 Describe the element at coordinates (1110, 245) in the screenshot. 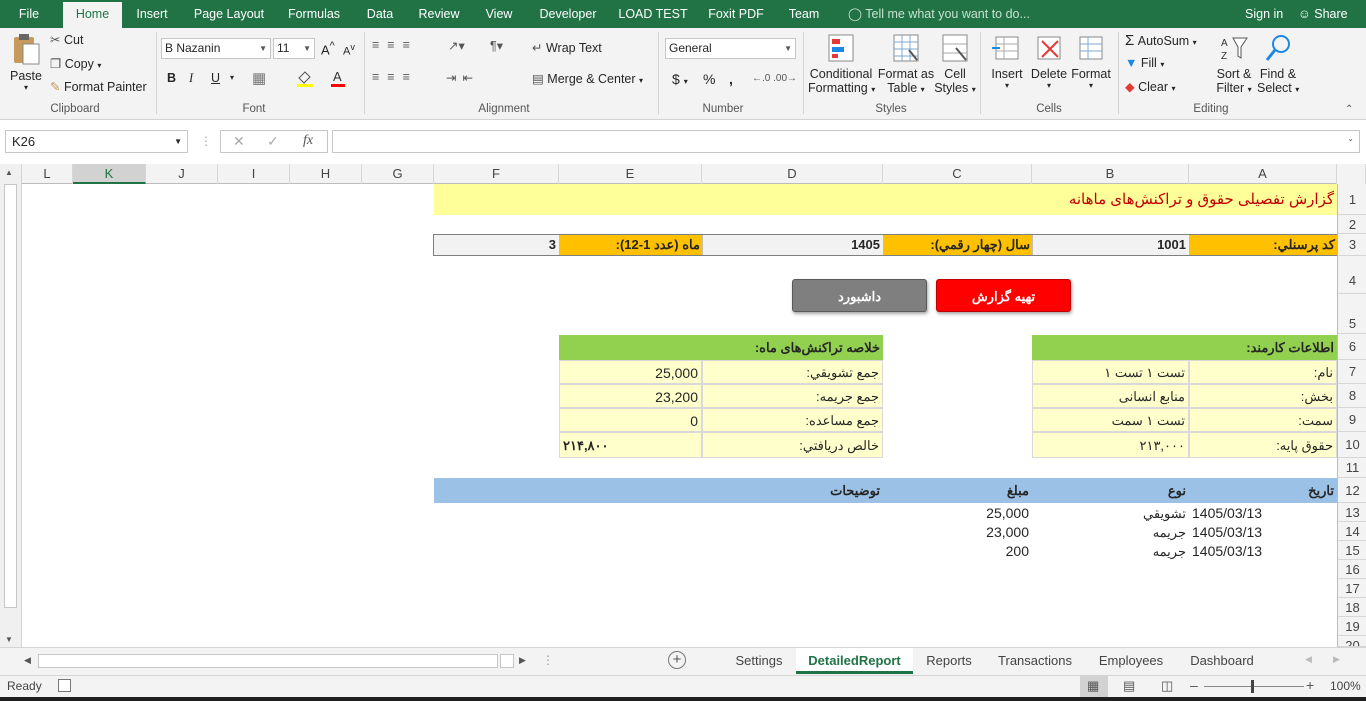

I see `personnel-code-input: 1001` at that location.